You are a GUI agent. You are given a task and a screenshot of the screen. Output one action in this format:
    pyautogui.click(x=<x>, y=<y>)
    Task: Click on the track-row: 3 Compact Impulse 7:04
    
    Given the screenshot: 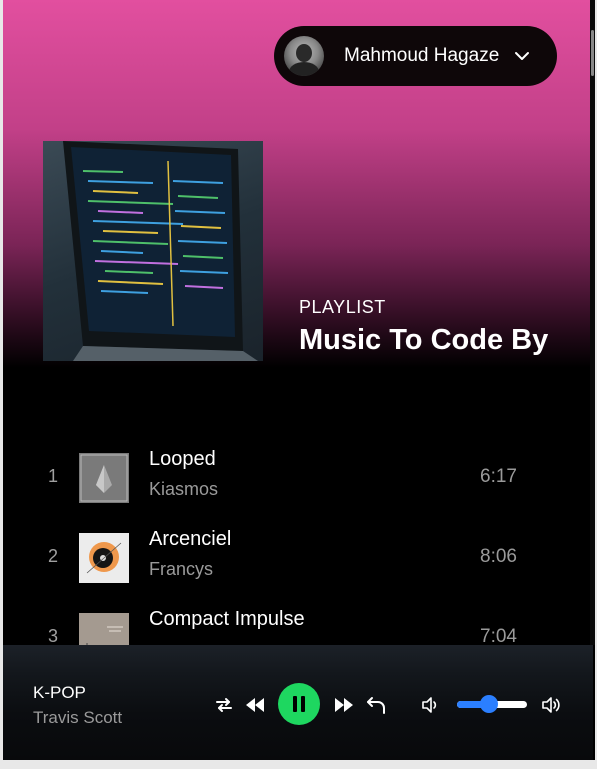 What is the action you would take?
    pyautogui.click(x=296, y=625)
    